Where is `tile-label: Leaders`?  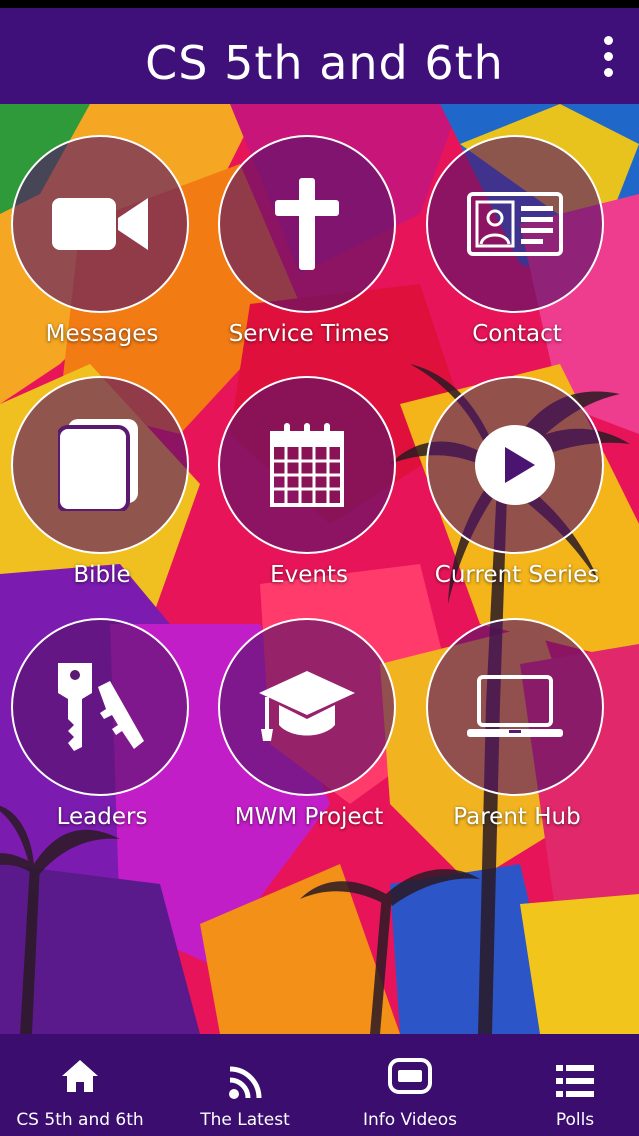
tile-label: Leaders is located at coordinates (102, 817).